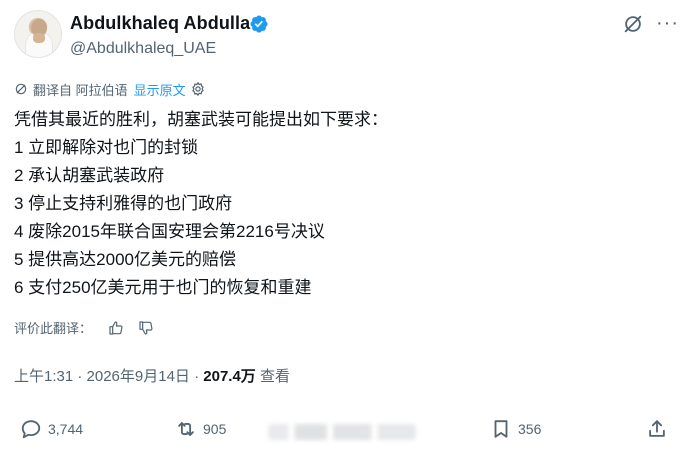 This screenshot has height=451, width=690. Describe the element at coordinates (163, 287) in the screenshot. I see `post-line: 6 支付250亿美元用于也门的恢复和重建` at that location.